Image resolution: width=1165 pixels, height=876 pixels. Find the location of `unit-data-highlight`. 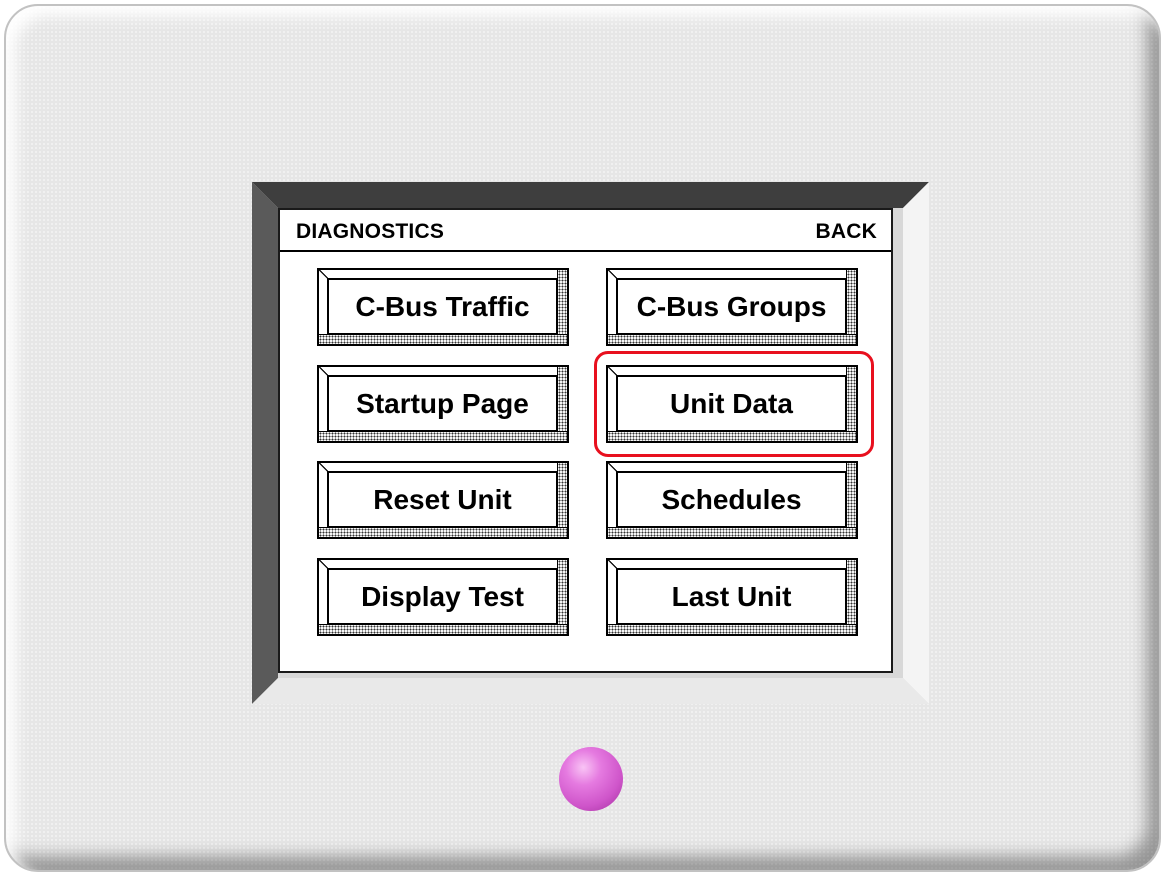

unit-data-highlight is located at coordinates (734, 404).